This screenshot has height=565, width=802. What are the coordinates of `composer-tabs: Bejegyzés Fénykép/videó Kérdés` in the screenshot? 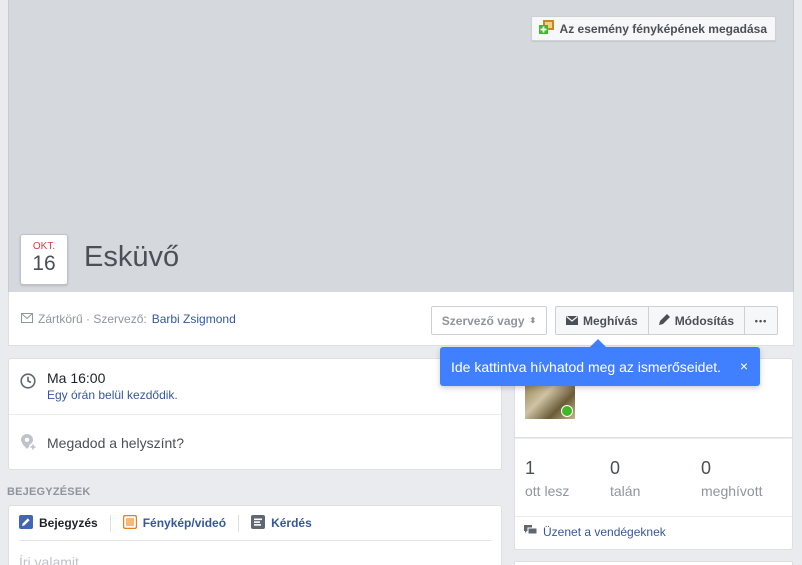 It's located at (171, 523).